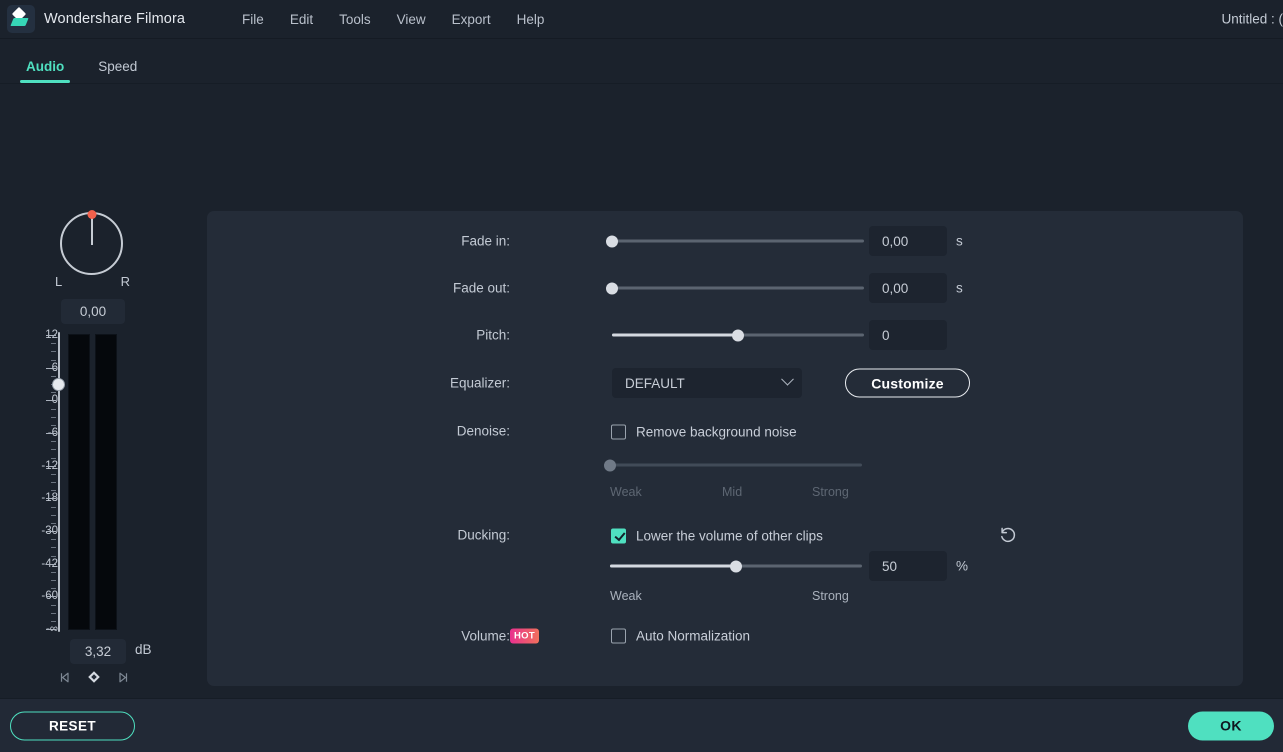 This screenshot has width=1283, height=752. I want to click on ducking-checkbox-row: Lower the volume of other clips, so click(717, 536).